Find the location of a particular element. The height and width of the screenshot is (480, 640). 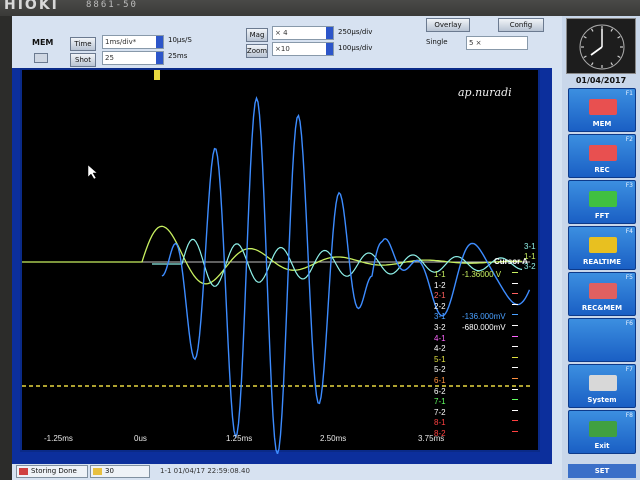

zoom-div: 100μs/div is located at coordinates (355, 48).